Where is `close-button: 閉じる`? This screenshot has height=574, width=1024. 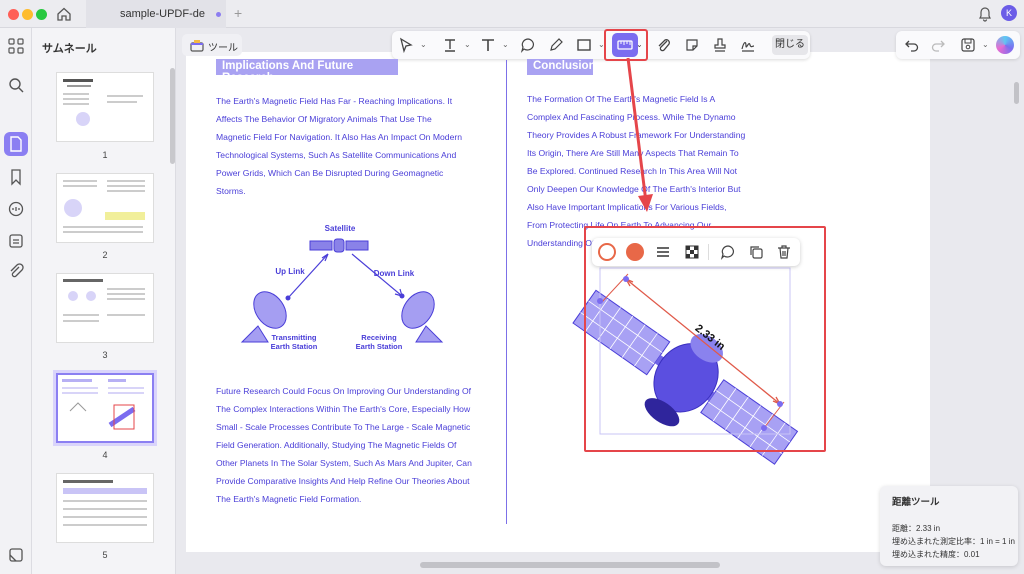 close-button: 閉じる is located at coordinates (790, 45).